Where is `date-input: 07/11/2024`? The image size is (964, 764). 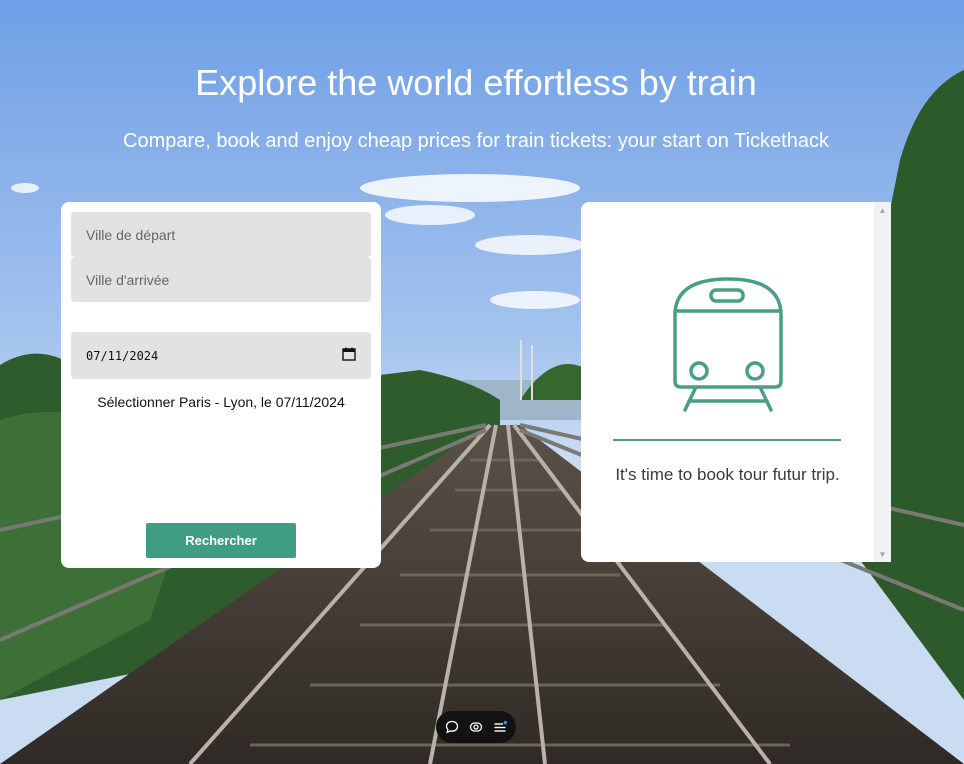
date-input: 07/11/2024 is located at coordinates (221, 355).